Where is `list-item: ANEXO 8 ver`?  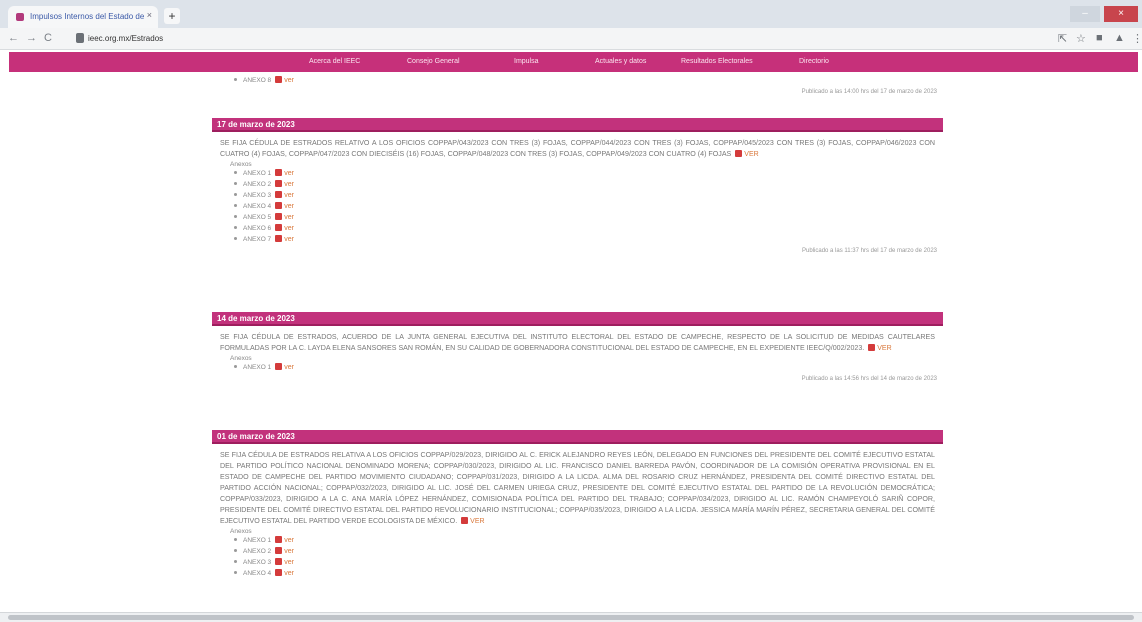
list-item: ANEXO 8 ver is located at coordinates (588, 80).